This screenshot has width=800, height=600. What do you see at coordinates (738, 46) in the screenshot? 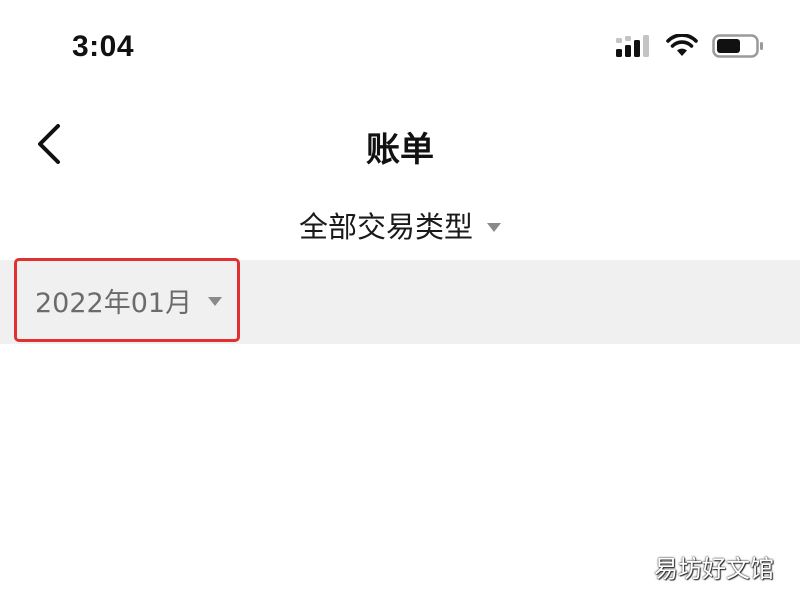
I see `battery-icon` at bounding box center [738, 46].